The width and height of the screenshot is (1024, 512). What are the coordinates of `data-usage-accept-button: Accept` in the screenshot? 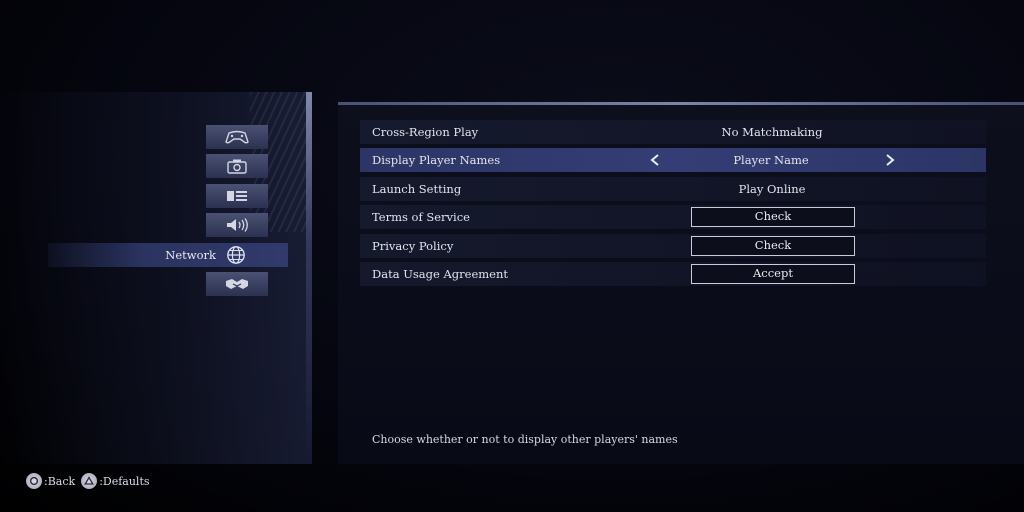 It's located at (773, 274).